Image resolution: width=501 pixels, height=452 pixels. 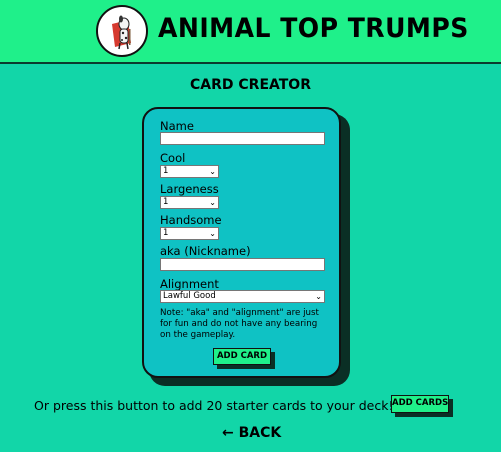 What do you see at coordinates (250, 85) in the screenshot?
I see `page-title: CARD CREATOR` at bounding box center [250, 85].